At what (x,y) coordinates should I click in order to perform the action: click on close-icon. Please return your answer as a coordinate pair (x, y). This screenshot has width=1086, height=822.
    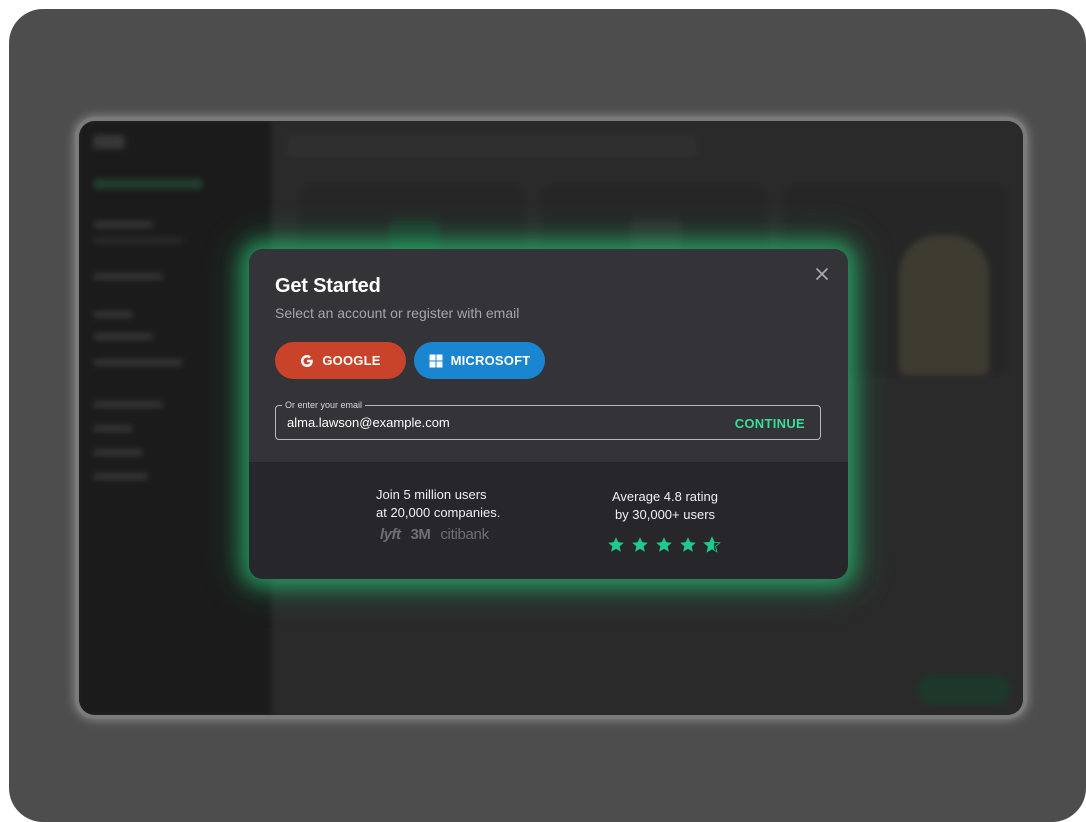
    Looking at the image, I should click on (822, 274).